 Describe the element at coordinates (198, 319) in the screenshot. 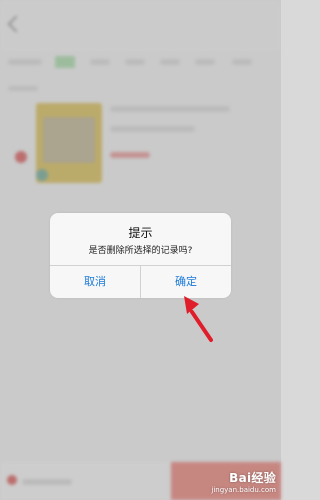

I see `annotation-arrow-icon` at that location.